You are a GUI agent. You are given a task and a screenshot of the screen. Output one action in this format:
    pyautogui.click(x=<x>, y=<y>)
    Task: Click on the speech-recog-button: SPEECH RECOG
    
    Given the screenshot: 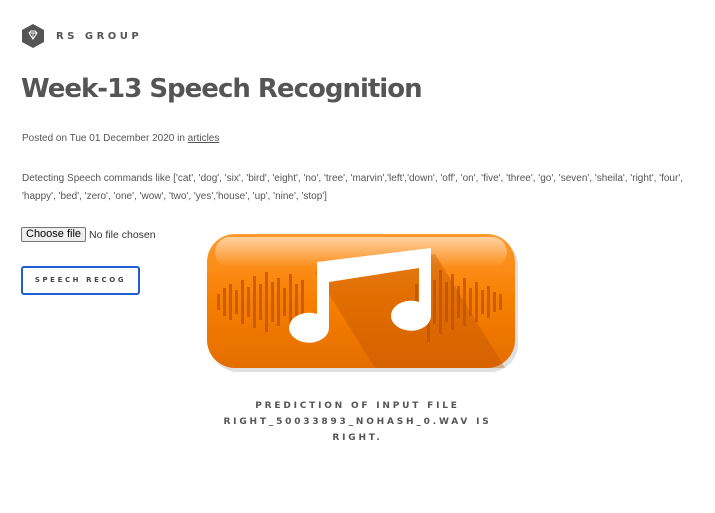 What is the action you would take?
    pyautogui.click(x=80, y=280)
    